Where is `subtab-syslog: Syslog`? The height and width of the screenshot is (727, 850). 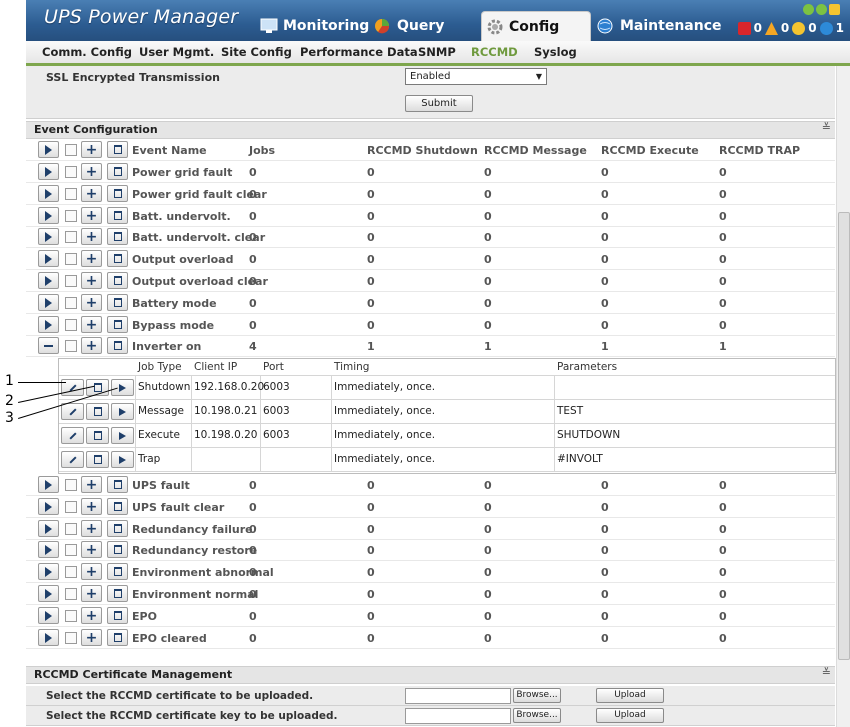
subtab-syslog: Syslog is located at coordinates (555, 52).